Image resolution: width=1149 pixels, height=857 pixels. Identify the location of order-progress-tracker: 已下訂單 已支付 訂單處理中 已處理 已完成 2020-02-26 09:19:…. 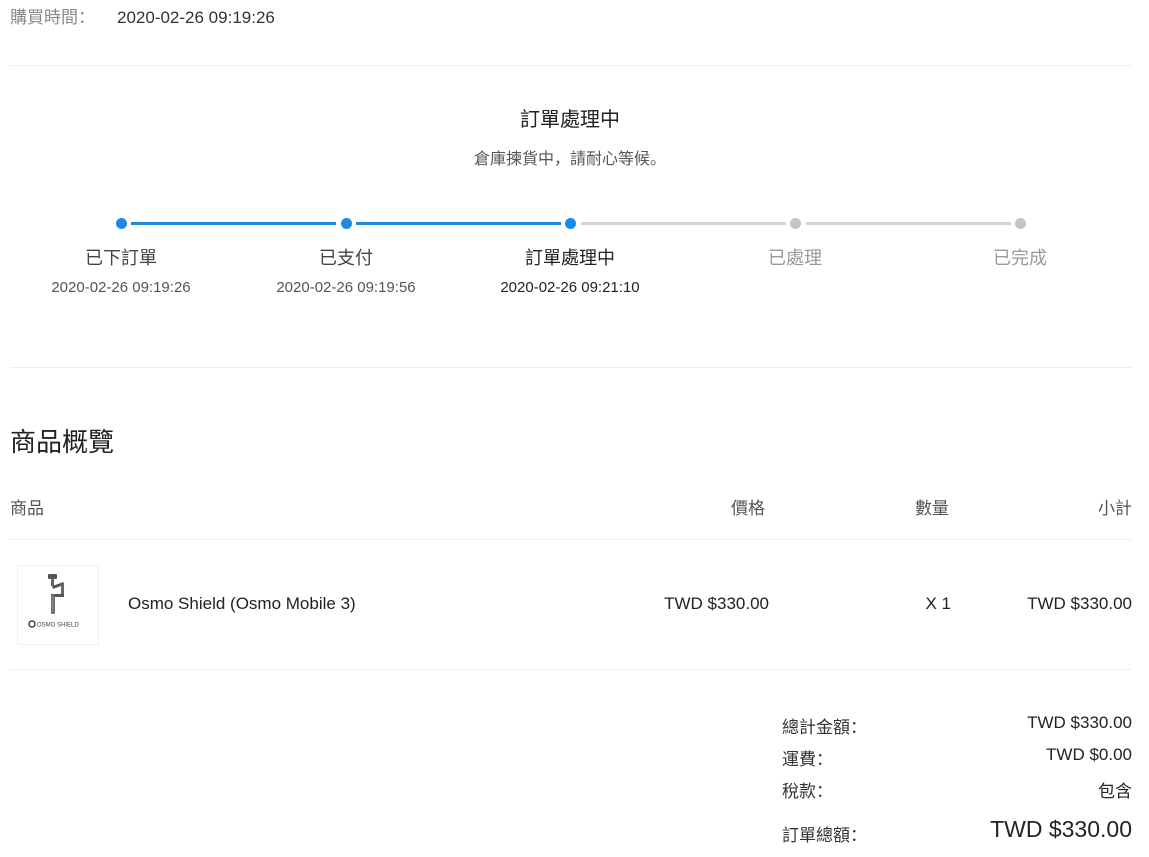
(574, 263).